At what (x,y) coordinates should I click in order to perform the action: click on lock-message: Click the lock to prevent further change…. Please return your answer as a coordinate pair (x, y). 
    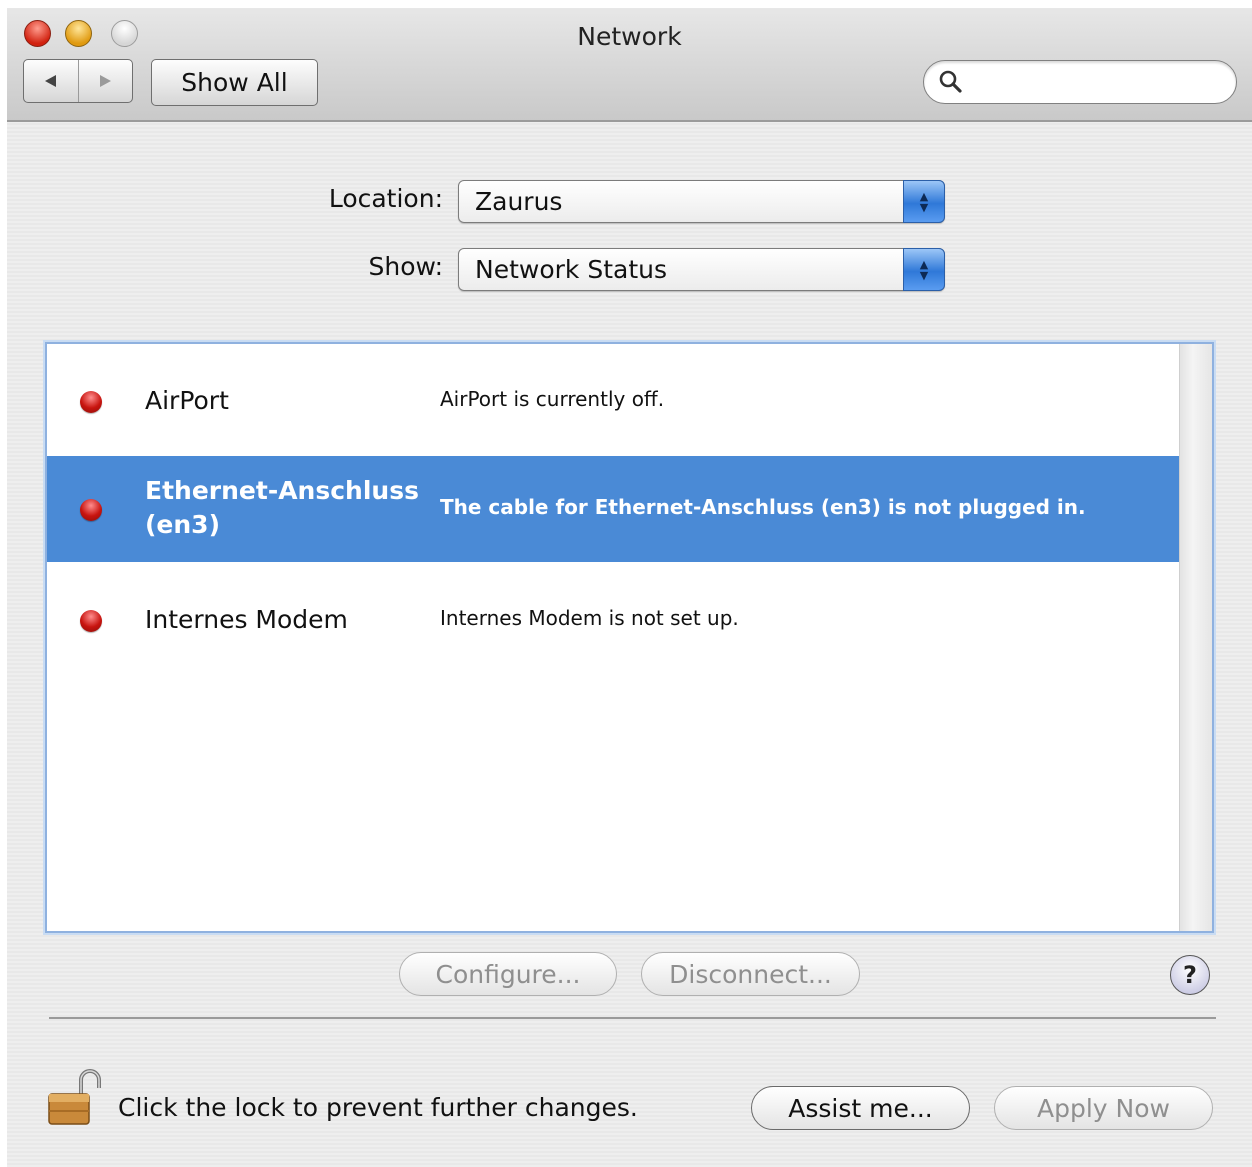
    Looking at the image, I should click on (378, 1107).